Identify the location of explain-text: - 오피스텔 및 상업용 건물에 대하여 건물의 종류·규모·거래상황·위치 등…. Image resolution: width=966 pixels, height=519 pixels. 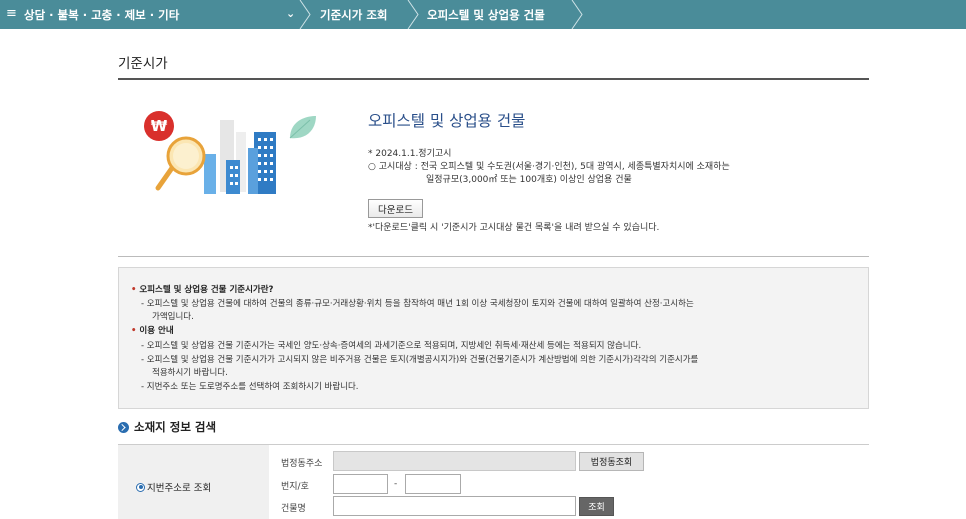
(417, 304).